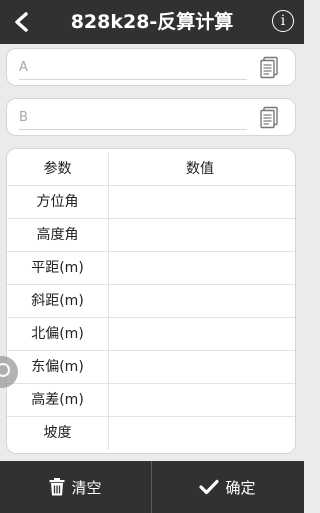  What do you see at coordinates (240, 487) in the screenshot?
I see `confirm-label: 确定` at bounding box center [240, 487].